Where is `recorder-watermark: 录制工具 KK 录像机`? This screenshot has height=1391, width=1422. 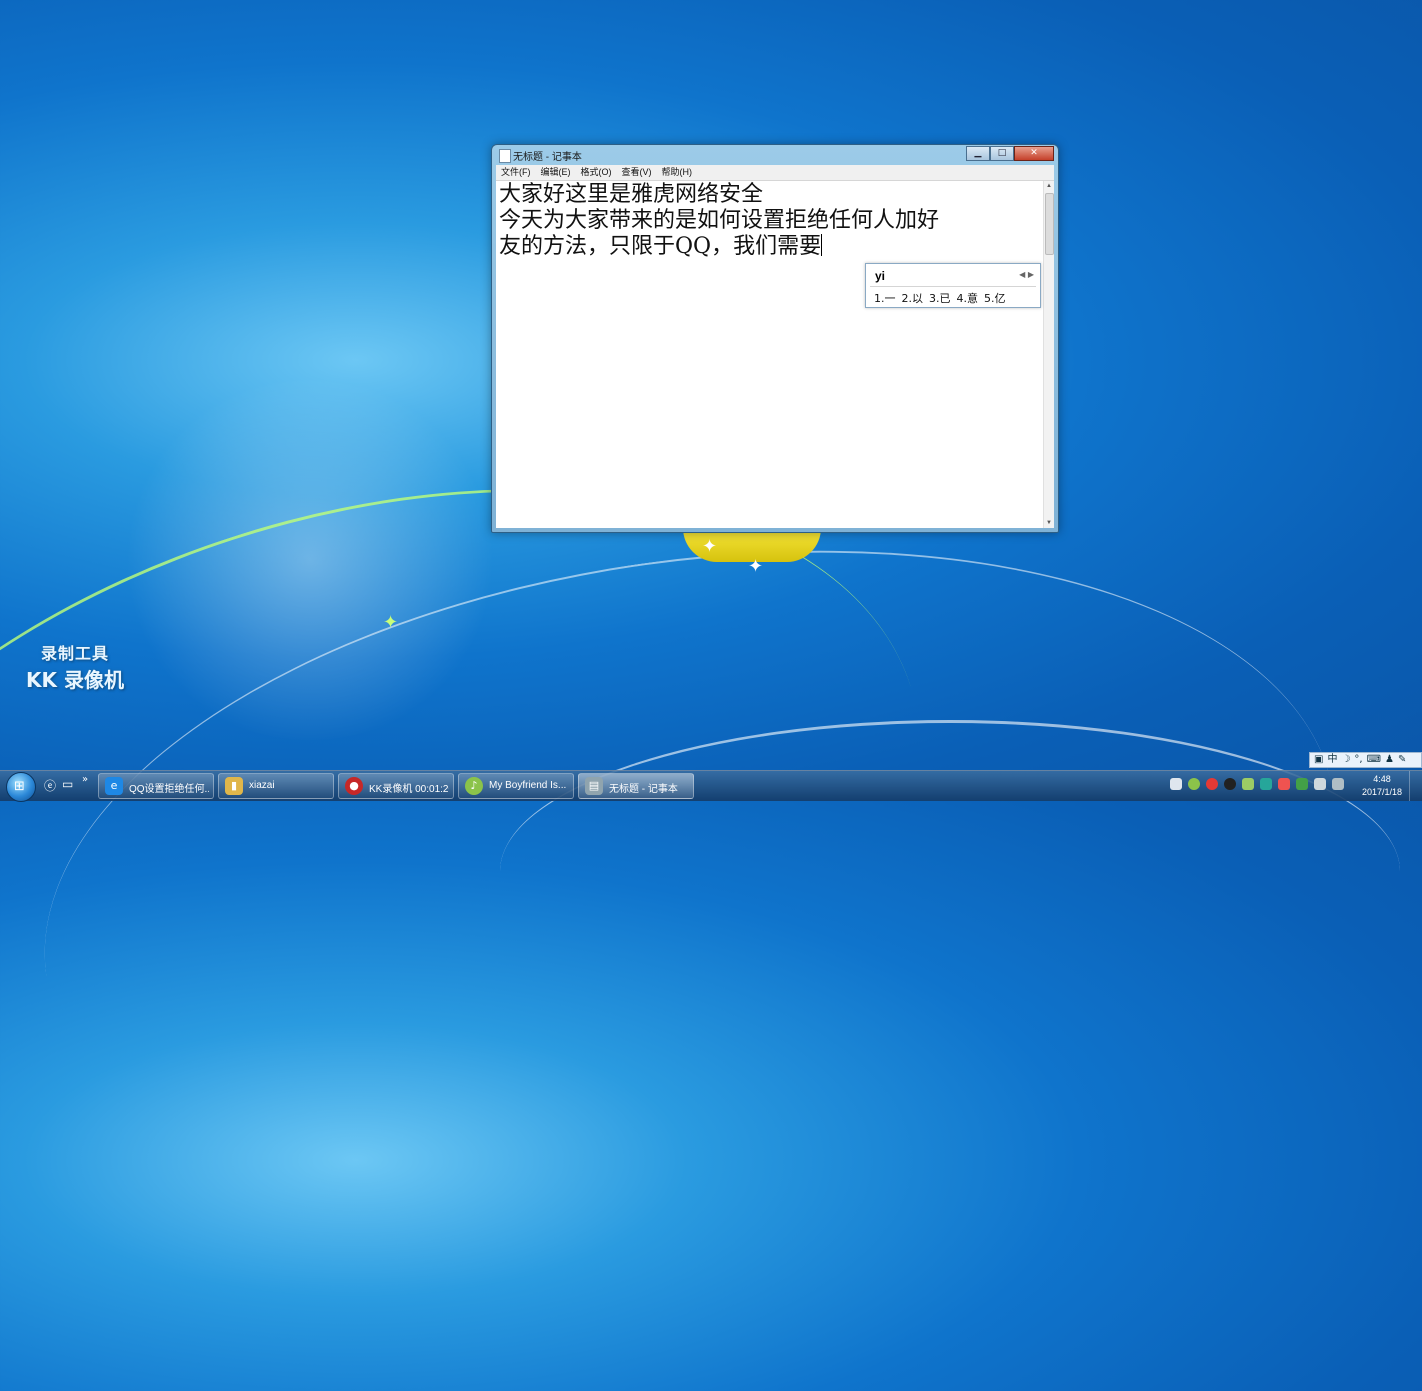 recorder-watermark: 录制工具 KK 录像机 is located at coordinates (75, 666).